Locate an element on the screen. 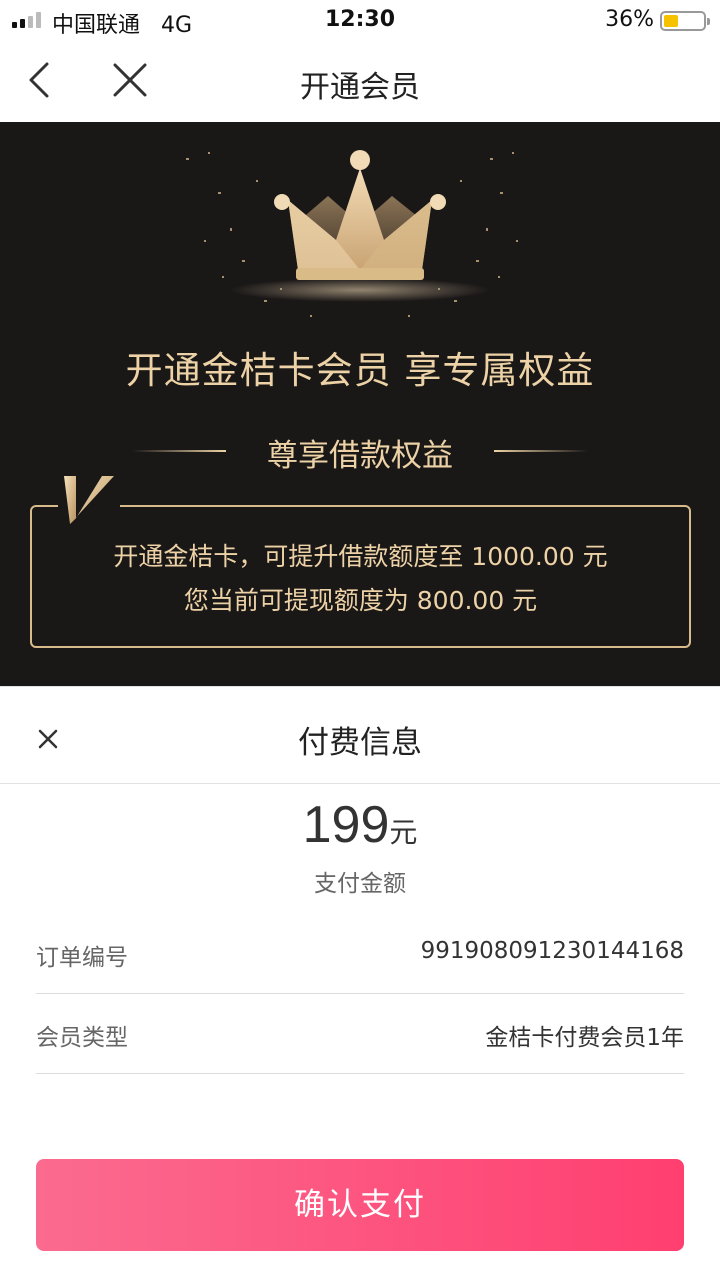 This screenshot has width=720, height=1280. payment-amount: 199元 is located at coordinates (360, 825).